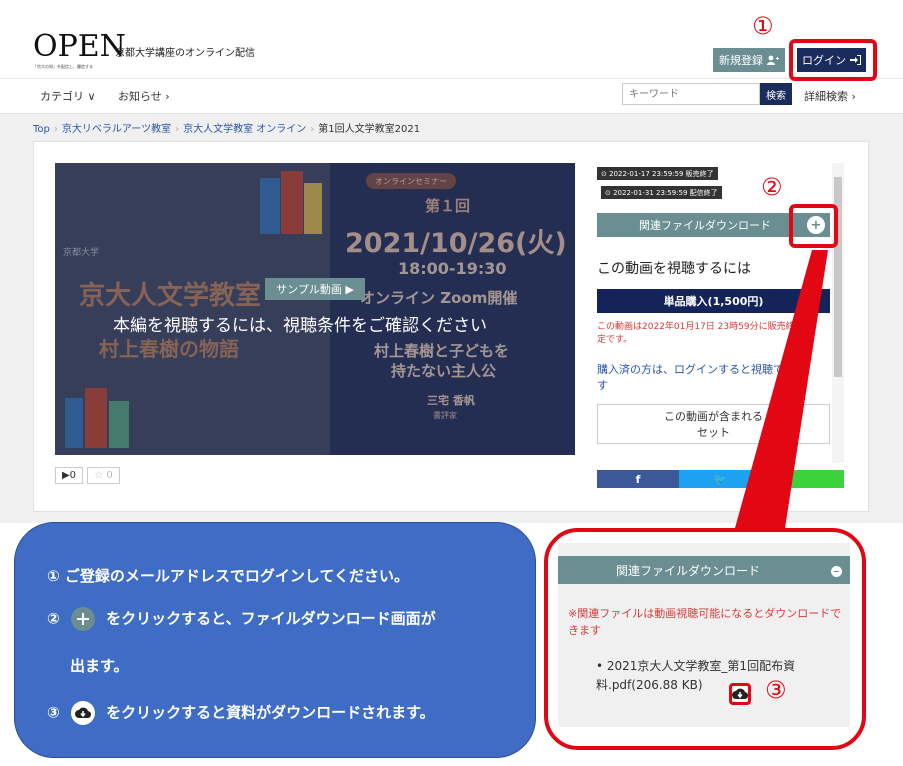  I want to click on twitter-share-button: 🐦, so click(720, 479).